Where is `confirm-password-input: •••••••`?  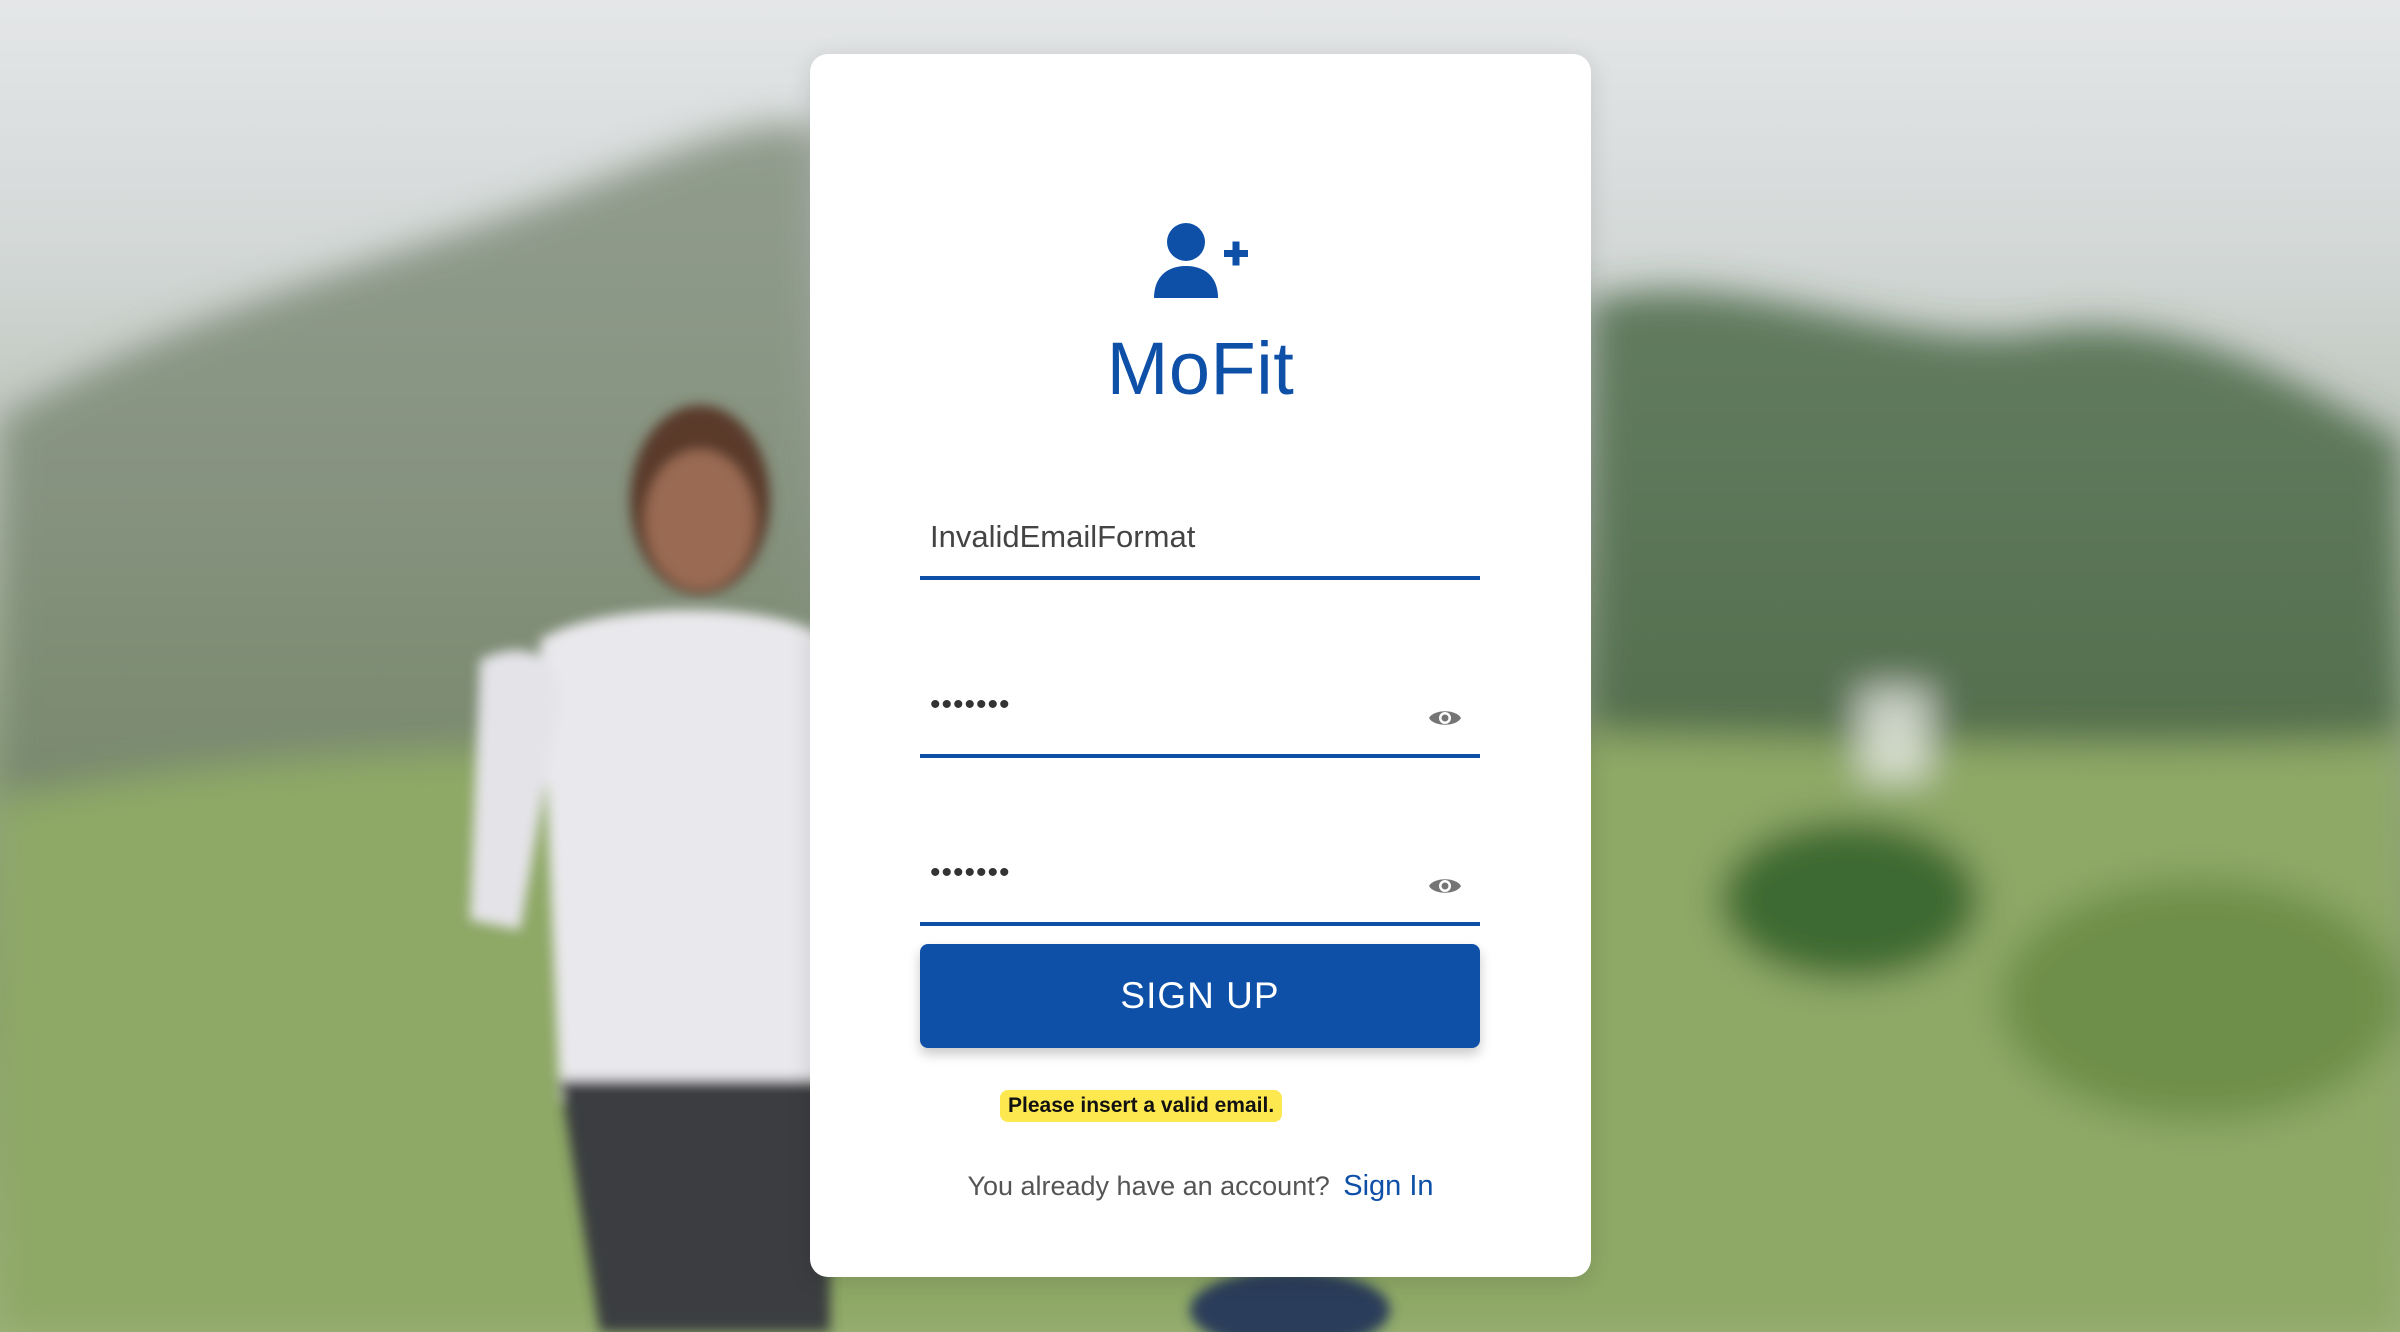
confirm-password-input: ••••••• is located at coordinates (970, 873).